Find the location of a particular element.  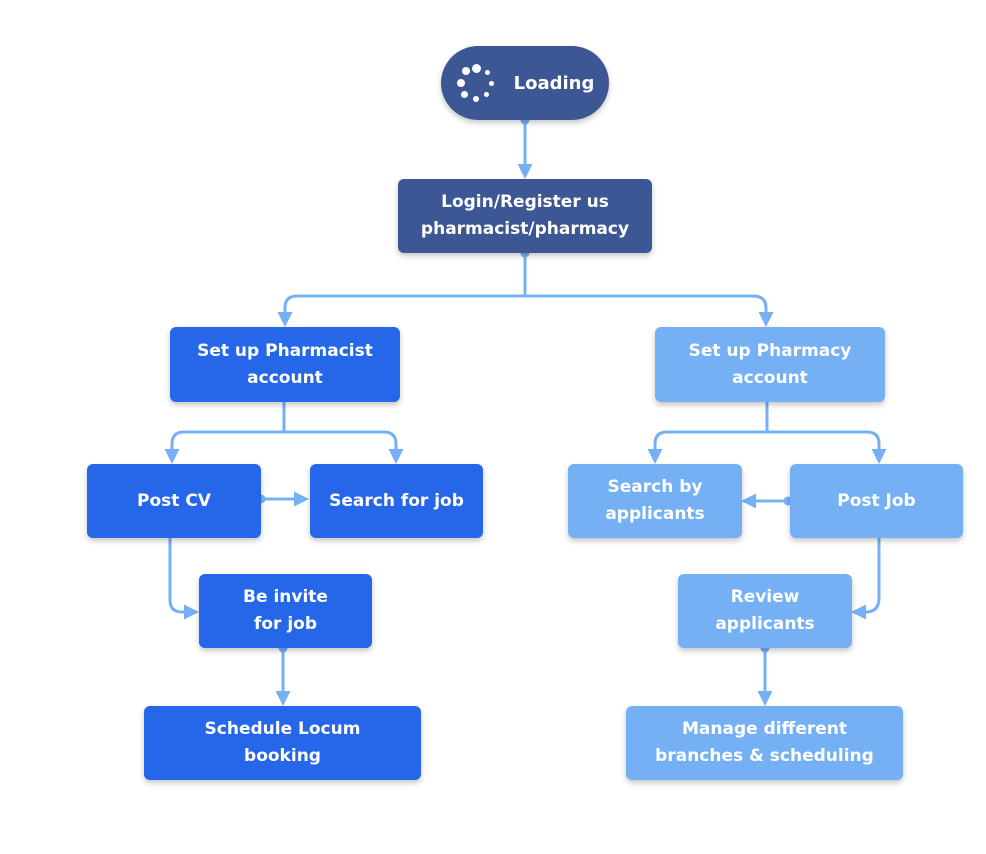

node-review-applicants-label: Review applicants is located at coordinates (765, 610).